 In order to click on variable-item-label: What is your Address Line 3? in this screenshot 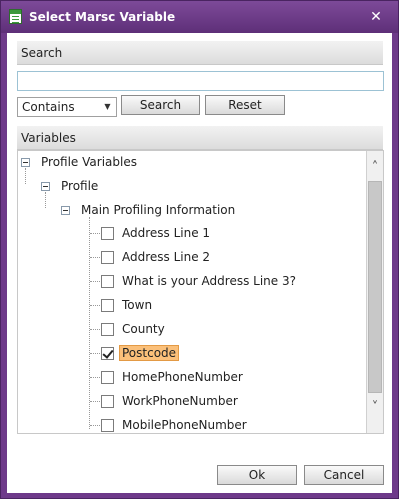, I will do `click(209, 281)`.